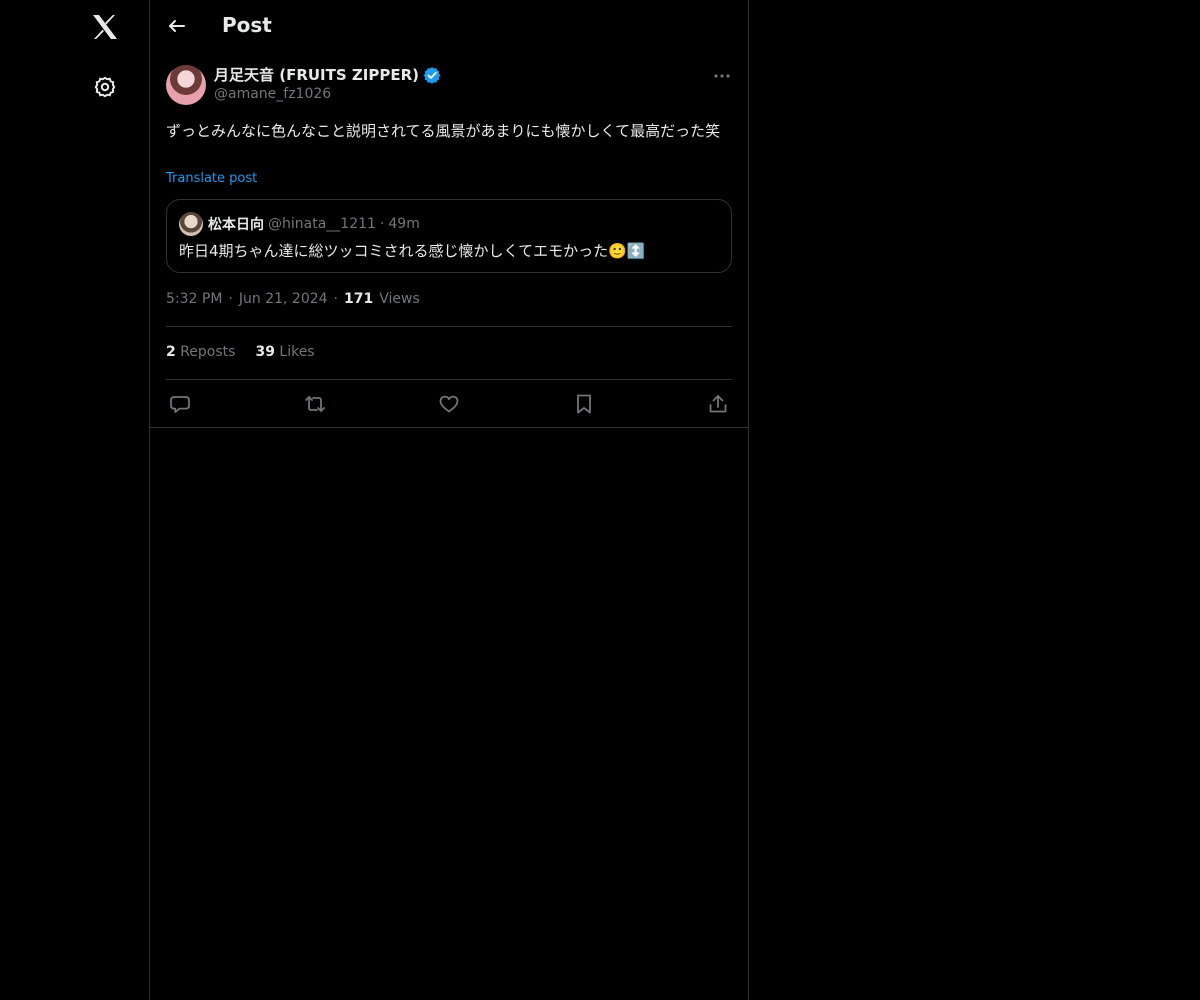  I want to click on post-actions, so click(449, 404).